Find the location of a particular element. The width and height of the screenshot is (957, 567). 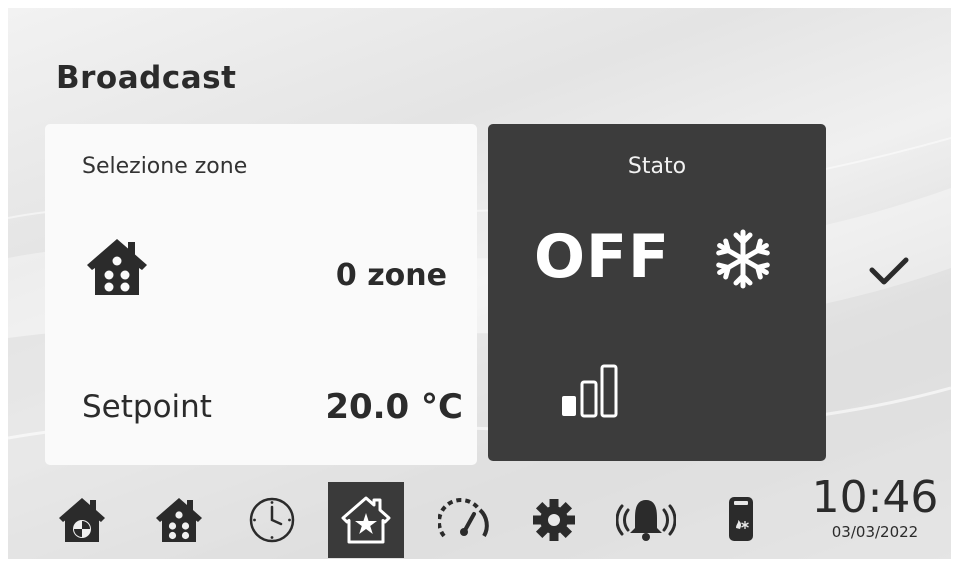

gauge-icon is located at coordinates (463, 517).